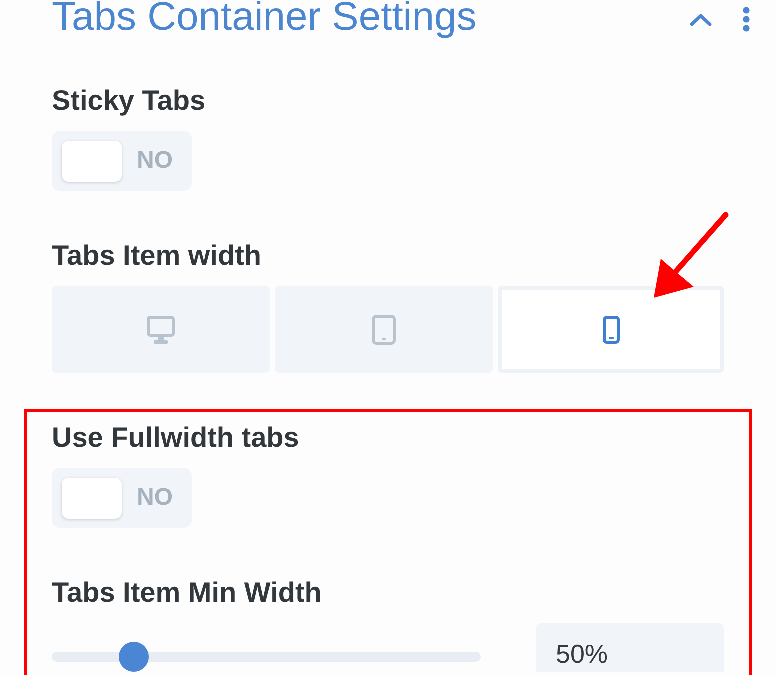 The width and height of the screenshot is (776, 675). I want to click on field-label: Use Fullwidth tabs, so click(176, 438).